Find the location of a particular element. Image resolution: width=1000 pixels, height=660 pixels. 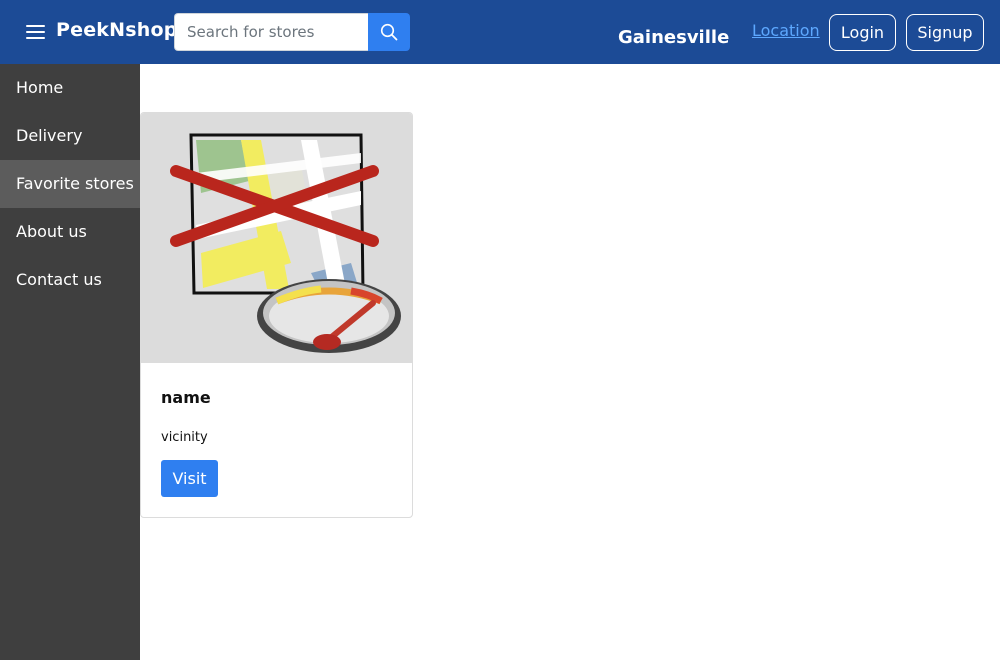

store-vicinity: vicinity is located at coordinates (184, 437).